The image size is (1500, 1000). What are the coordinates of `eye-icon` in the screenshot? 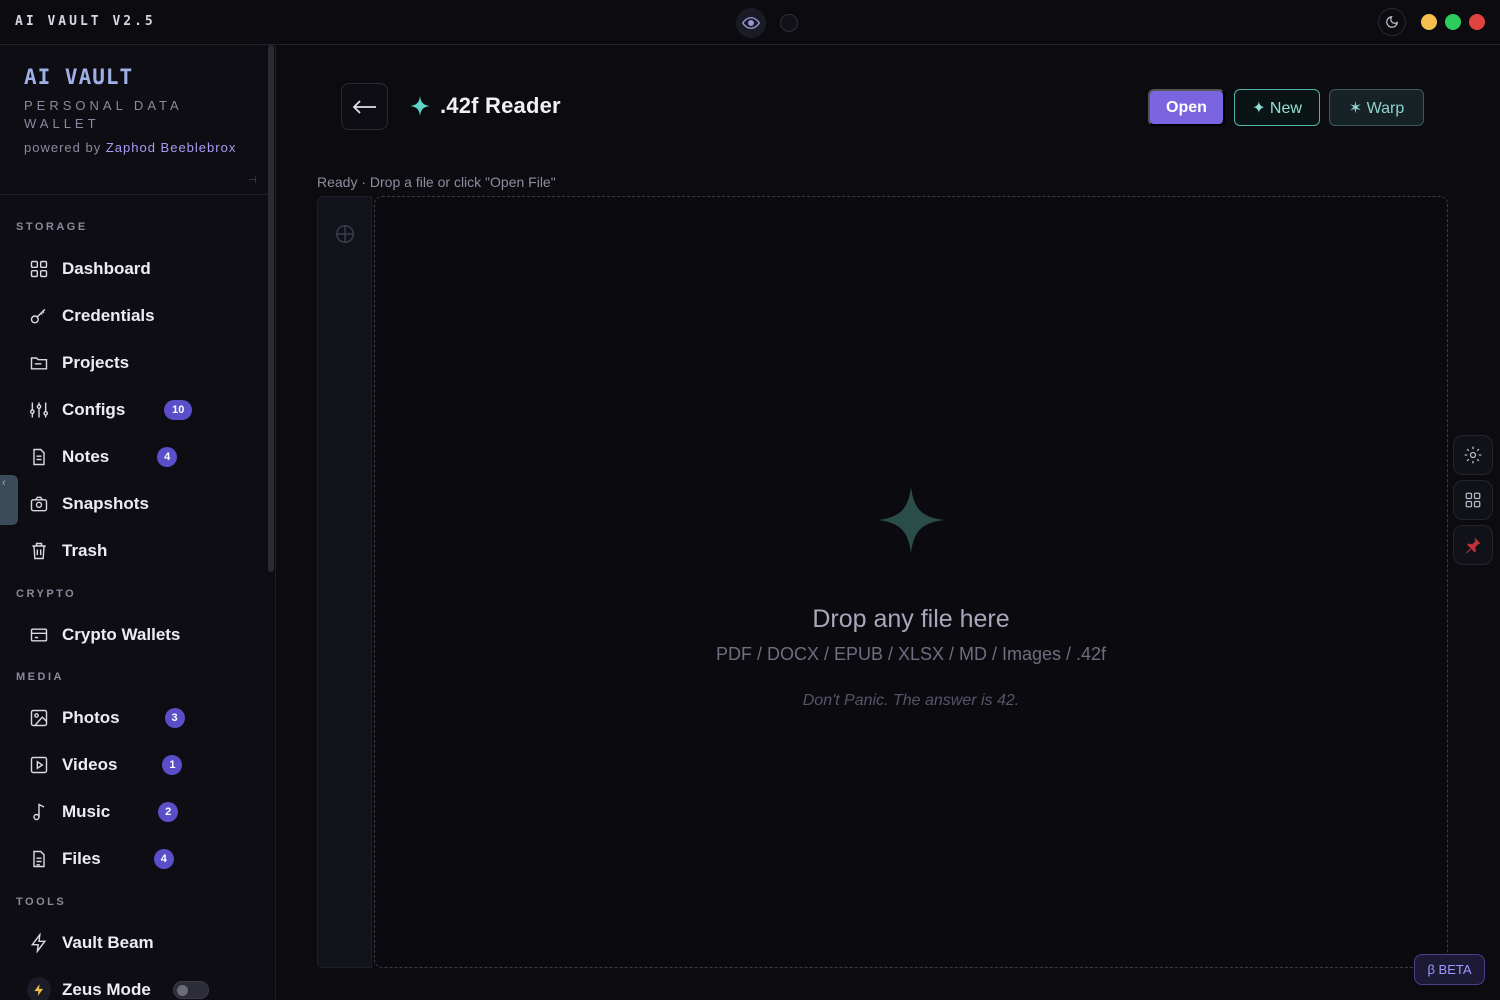 It's located at (751, 23).